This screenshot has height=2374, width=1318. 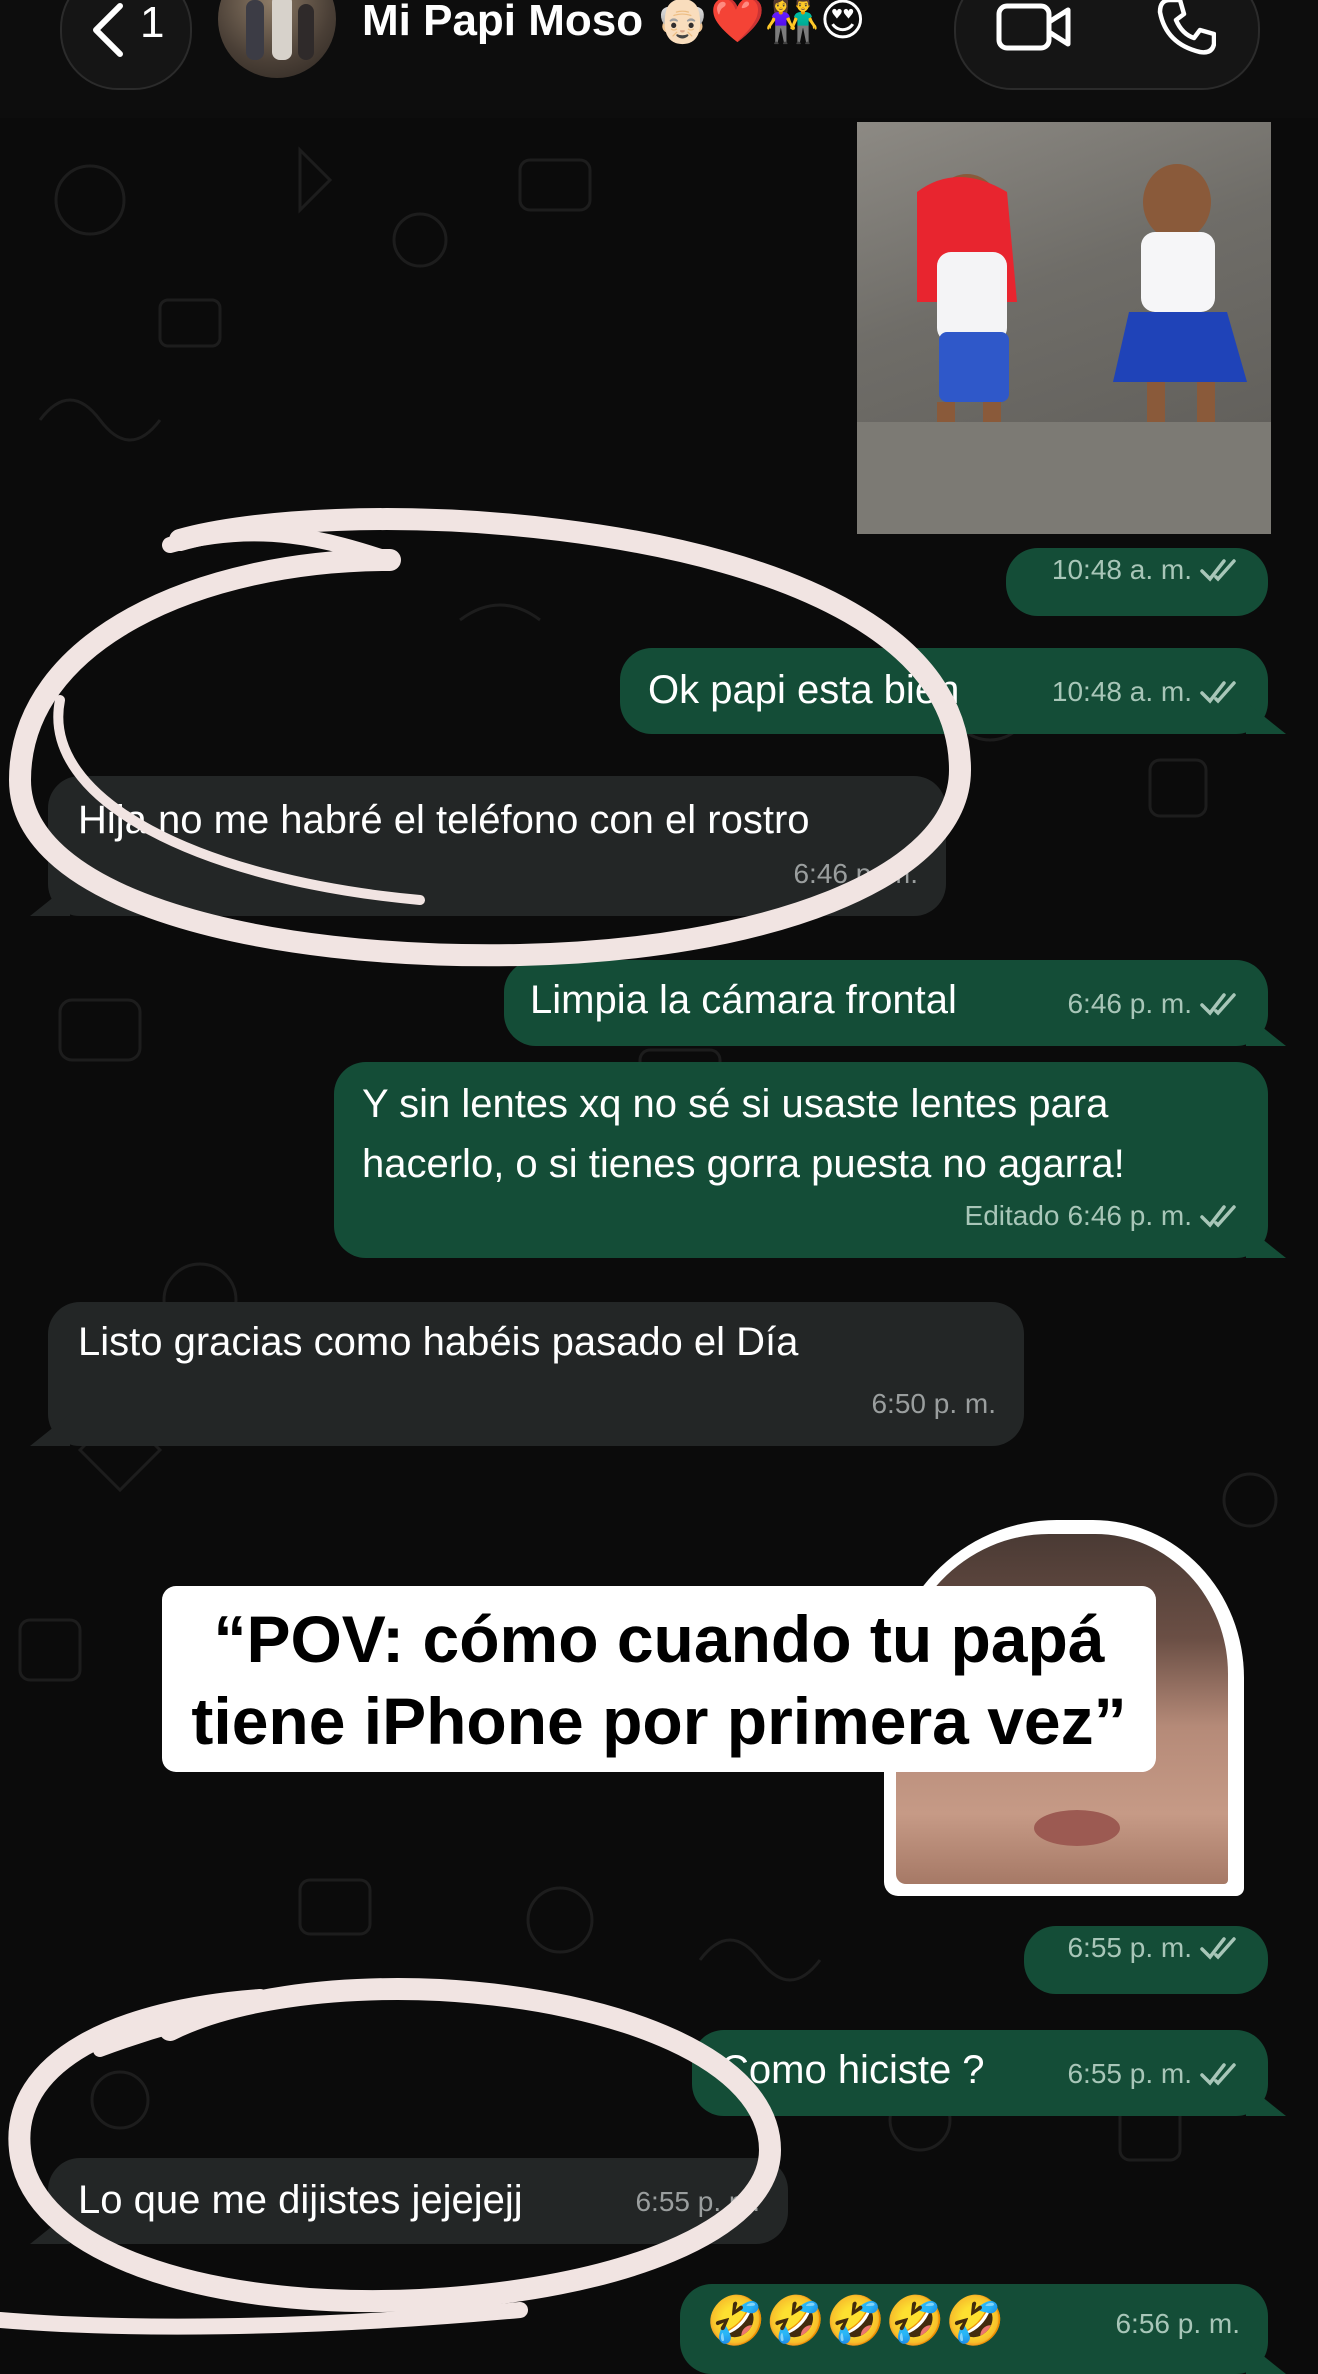 I want to click on message-text: 🤣🤣🤣🤣🤣, so click(x=855, y=2321).